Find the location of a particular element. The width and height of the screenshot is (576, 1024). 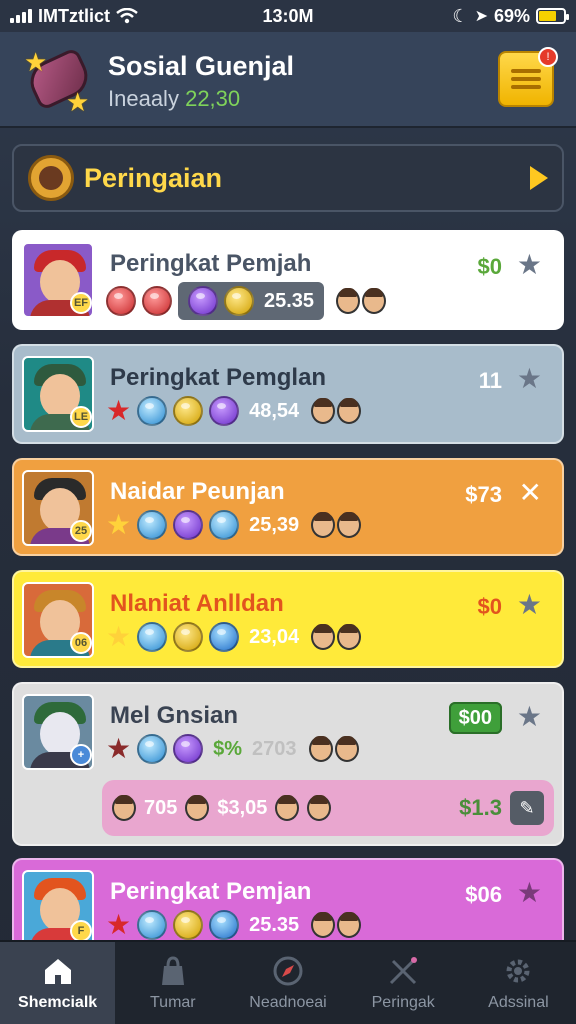

compass-icon is located at coordinates (288, 971).